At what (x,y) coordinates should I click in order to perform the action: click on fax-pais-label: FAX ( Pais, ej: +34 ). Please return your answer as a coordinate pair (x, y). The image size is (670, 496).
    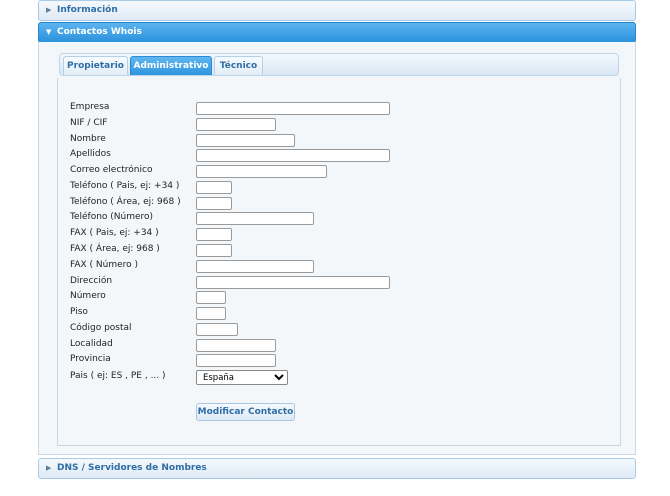
    Looking at the image, I should click on (114, 233).